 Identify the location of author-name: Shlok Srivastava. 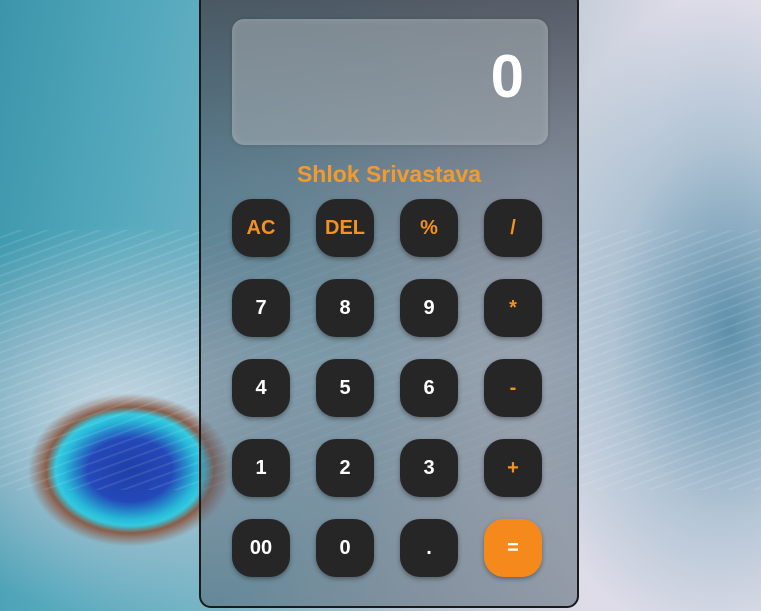
(389, 174).